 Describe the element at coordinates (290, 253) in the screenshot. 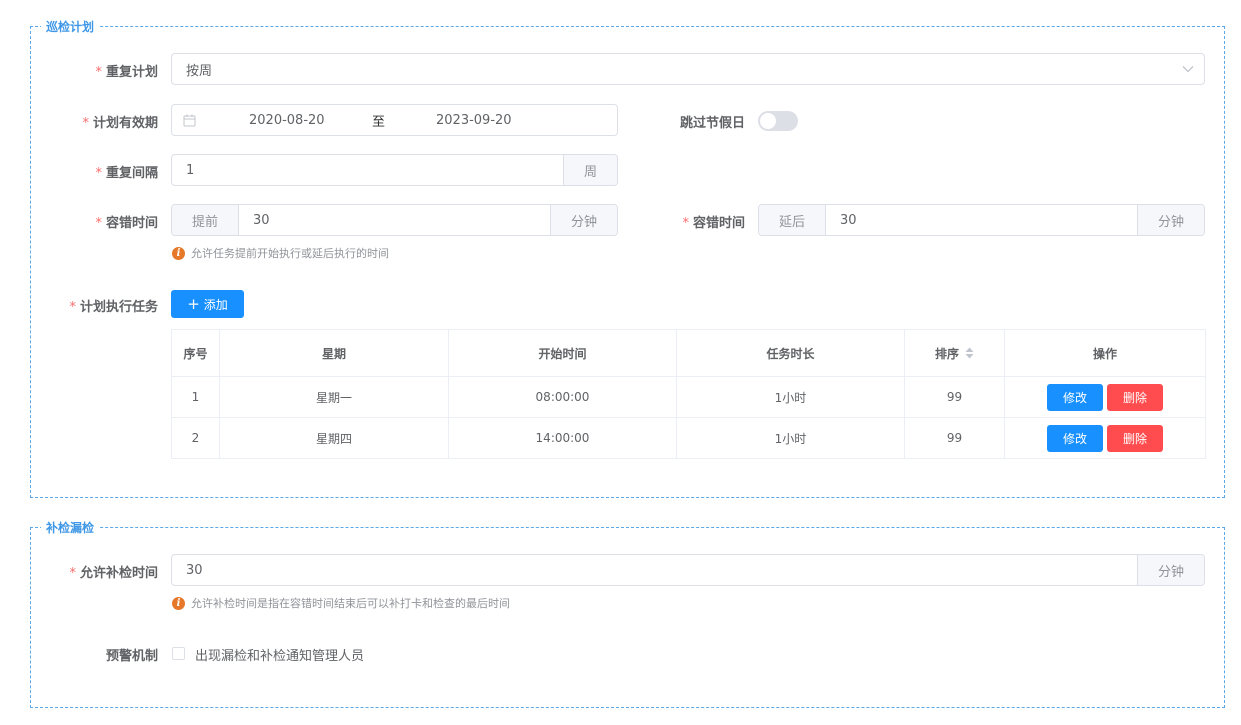

I see `tolerance-hint-text: 允许任务提前开始执行或延后执行的时间` at that location.